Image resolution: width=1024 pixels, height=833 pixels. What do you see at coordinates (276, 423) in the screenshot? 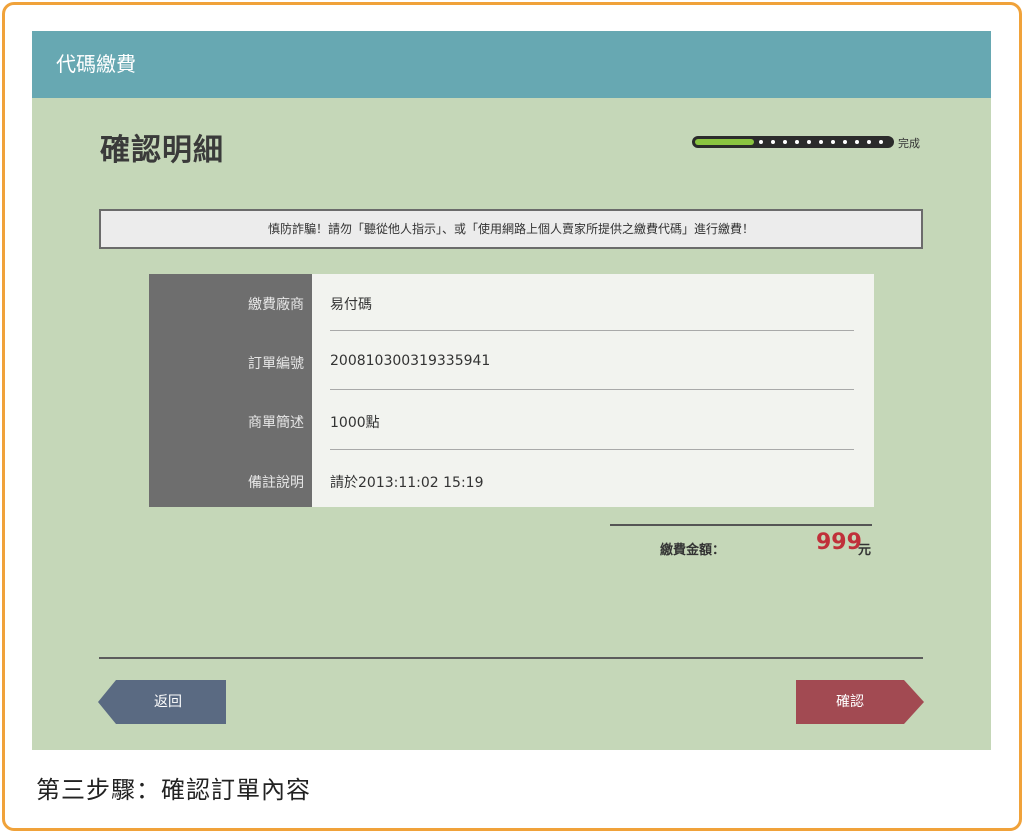
I see `label-description: 商單簡述` at bounding box center [276, 423].